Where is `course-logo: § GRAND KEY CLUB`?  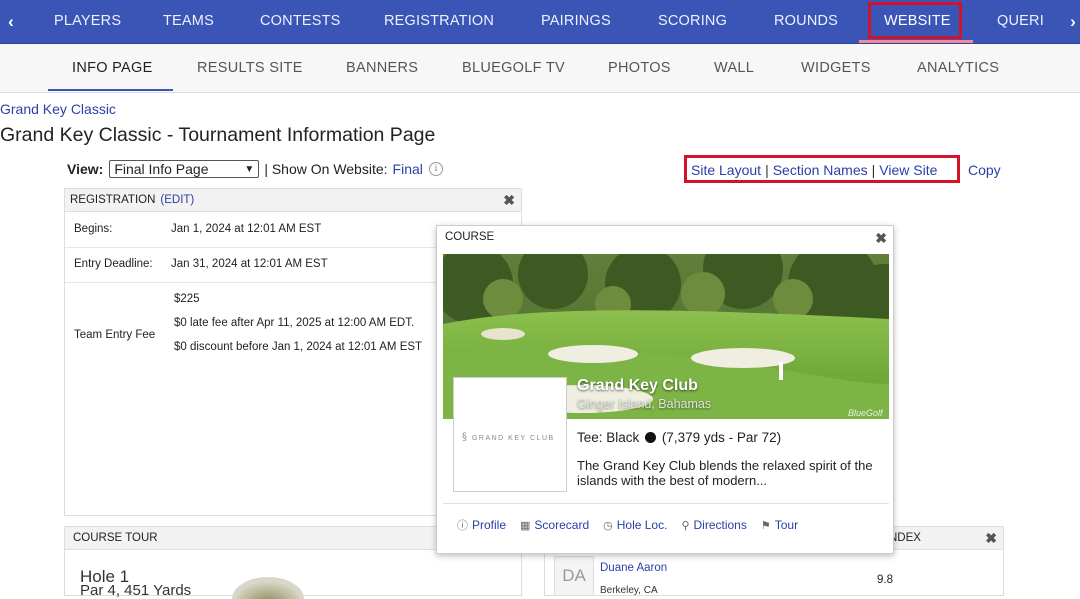 course-logo: § GRAND KEY CLUB is located at coordinates (510, 434).